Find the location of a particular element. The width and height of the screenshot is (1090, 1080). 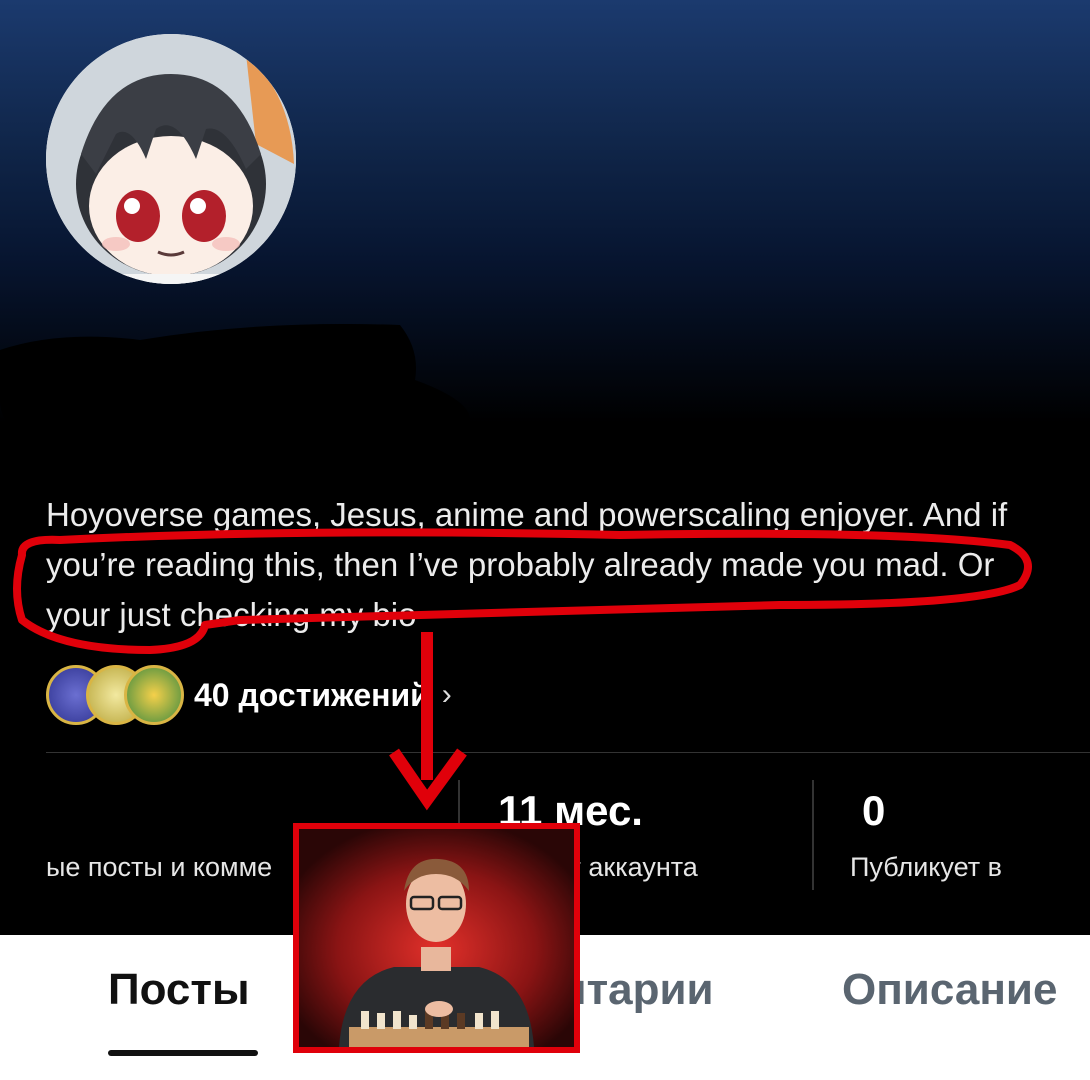

chevron-right-icon: › is located at coordinates (446, 694).